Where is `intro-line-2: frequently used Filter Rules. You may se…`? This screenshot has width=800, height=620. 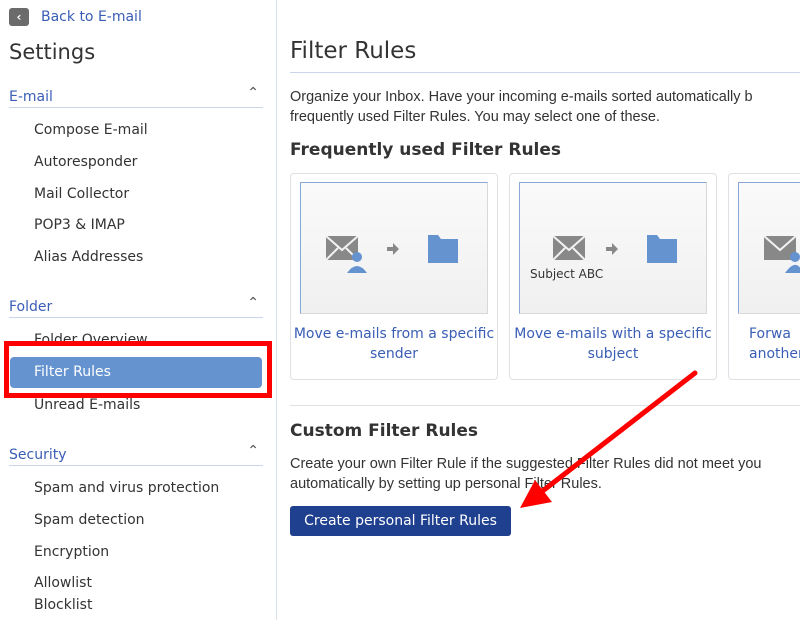 intro-line-2: frequently used Filter Rules. You may se… is located at coordinates (475, 117).